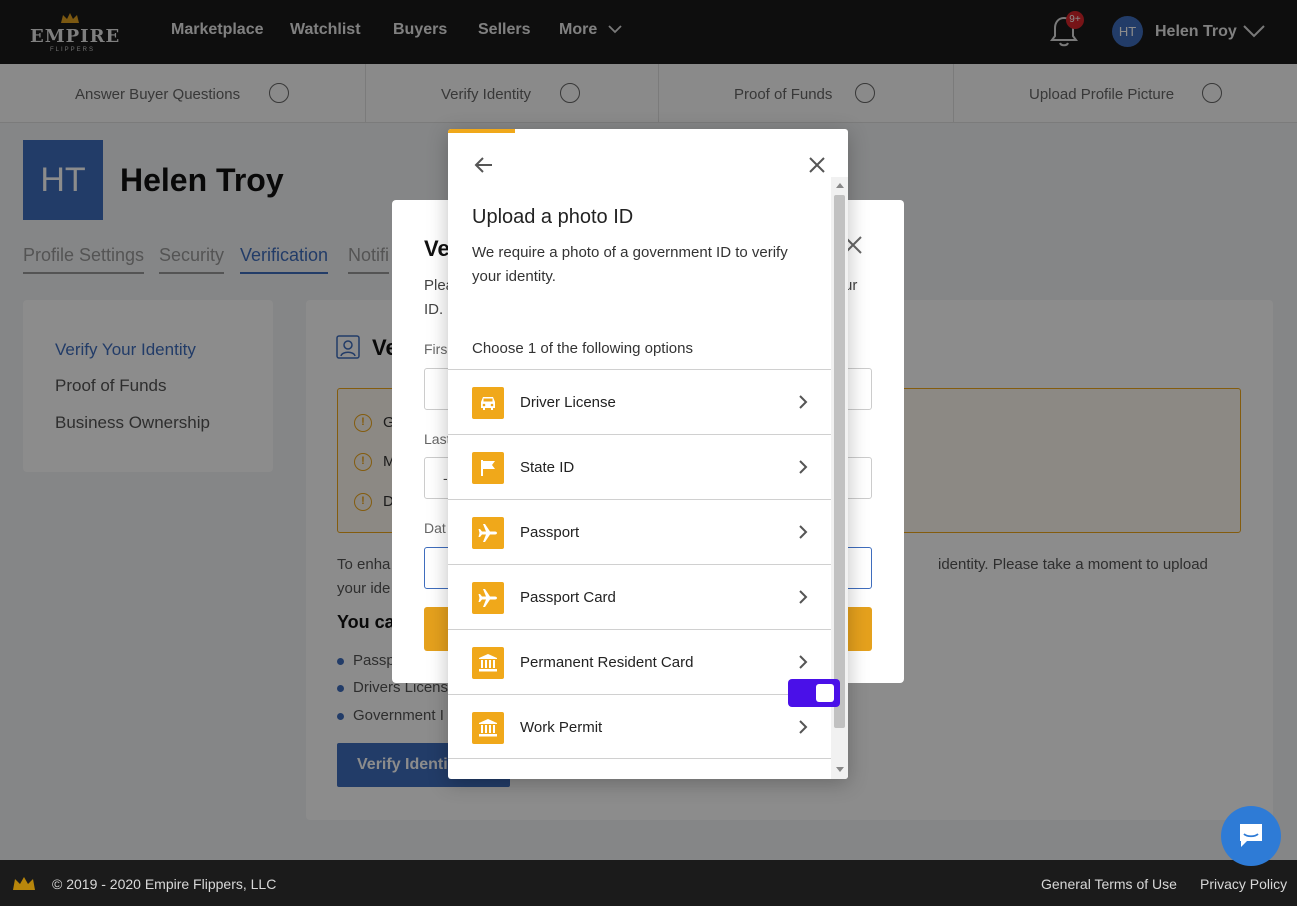 The image size is (1297, 906). I want to click on chat-bubble-icon, so click(1251, 835).